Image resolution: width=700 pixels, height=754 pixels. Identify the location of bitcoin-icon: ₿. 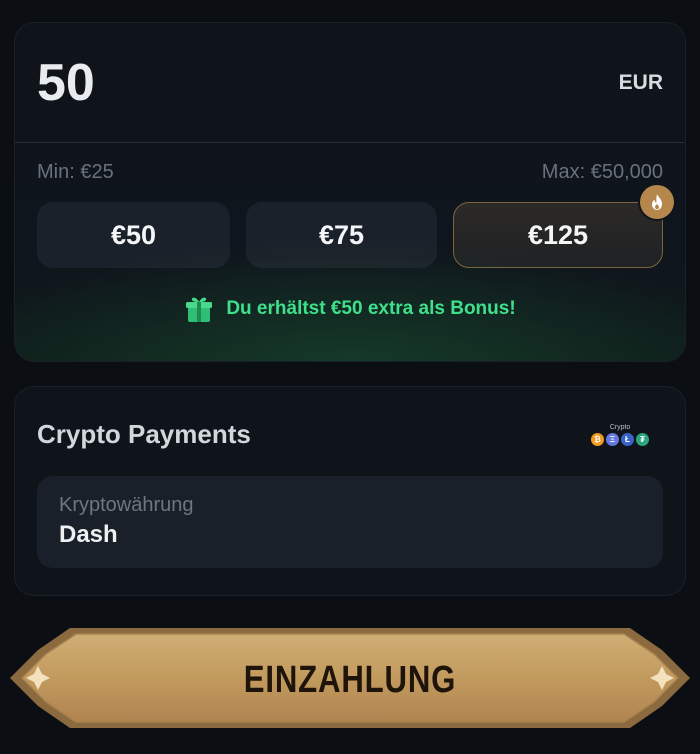
(597, 439).